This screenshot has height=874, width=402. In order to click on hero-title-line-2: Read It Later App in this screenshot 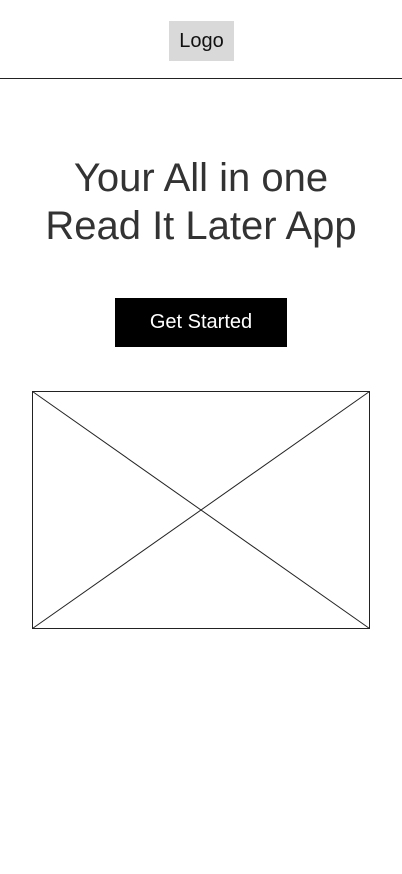, I will do `click(201, 226)`.